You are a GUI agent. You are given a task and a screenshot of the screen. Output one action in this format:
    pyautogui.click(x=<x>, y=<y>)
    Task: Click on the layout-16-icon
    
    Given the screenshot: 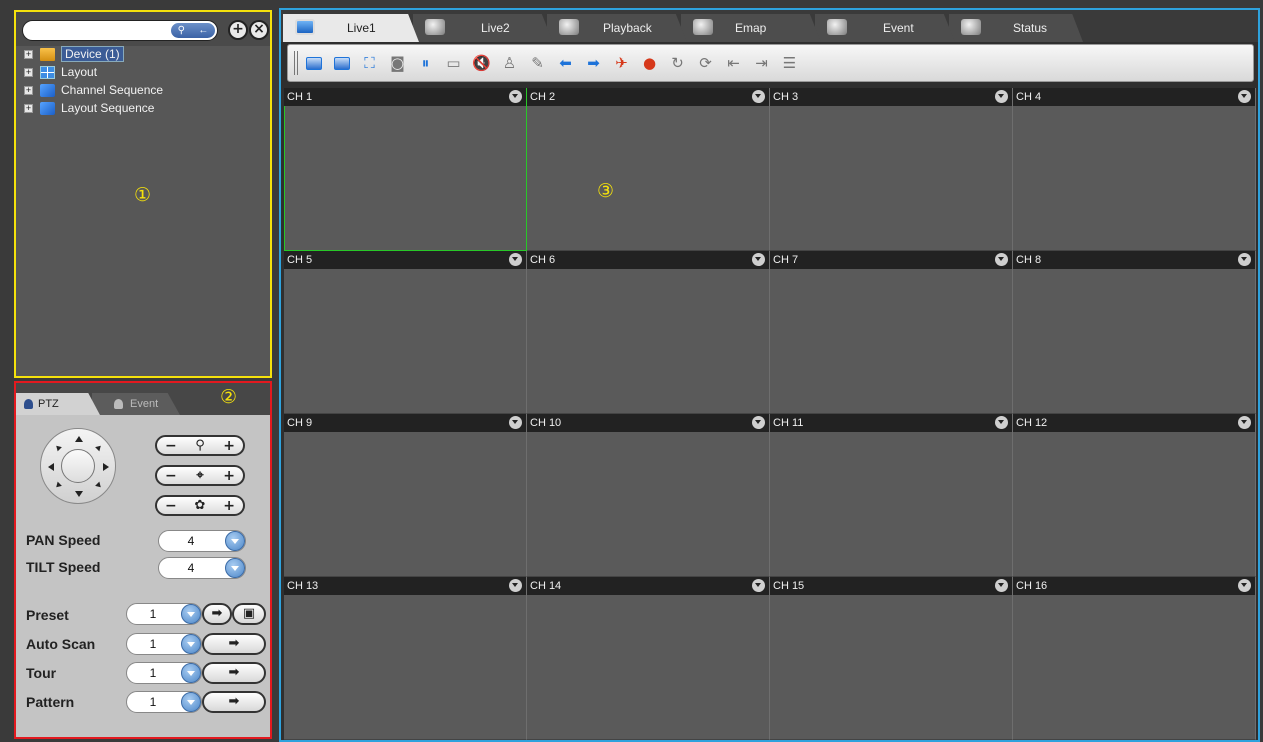 What is the action you would take?
    pyautogui.click(x=313, y=63)
    